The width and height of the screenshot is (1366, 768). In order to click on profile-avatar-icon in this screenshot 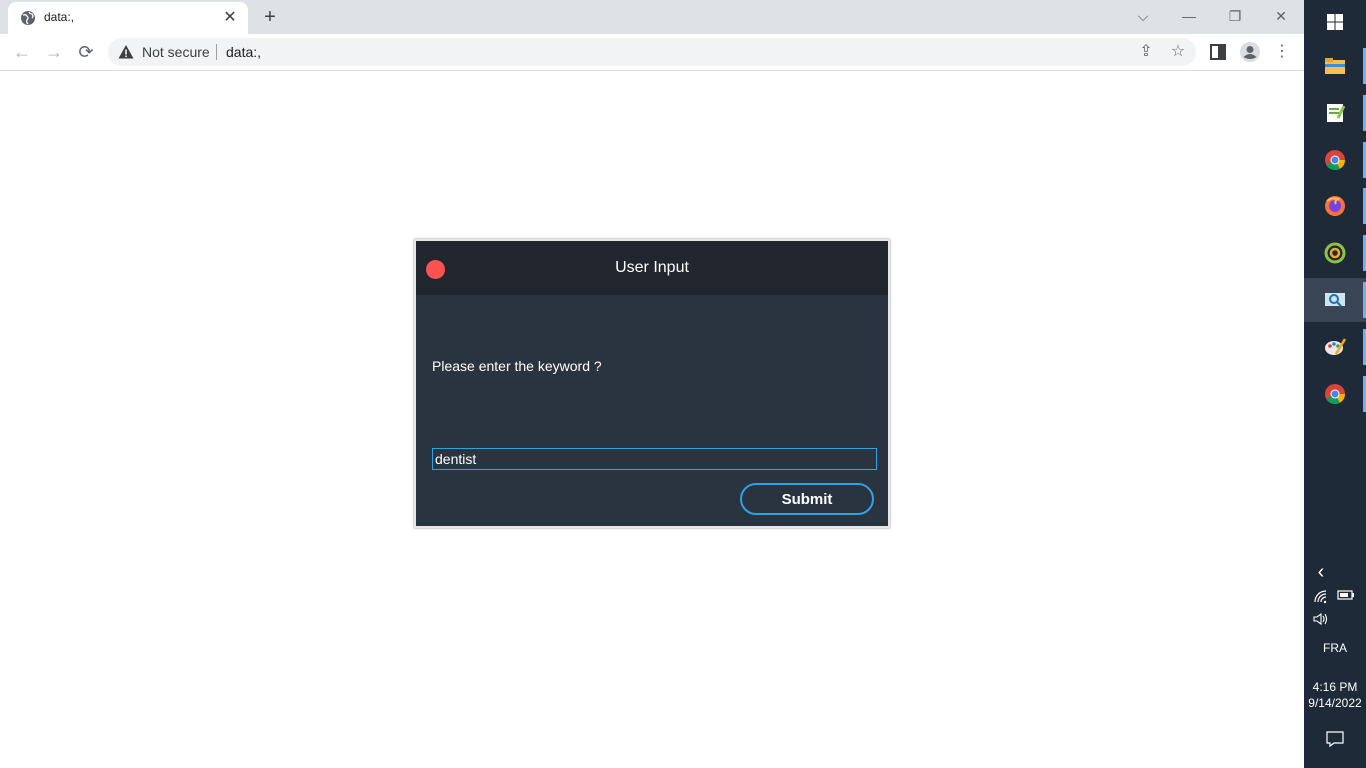, I will do `click(1250, 52)`.